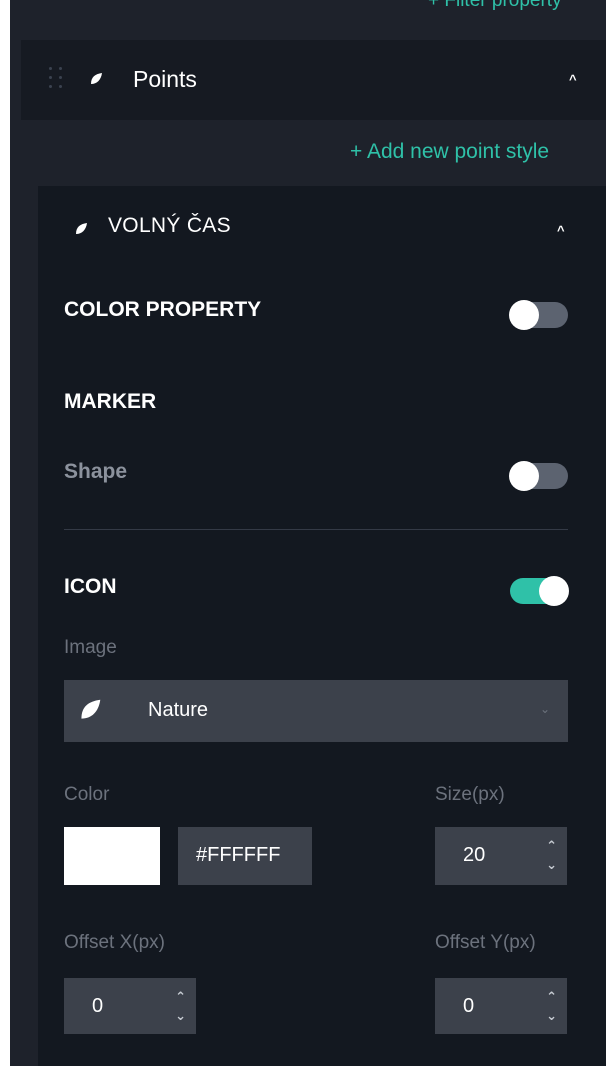  Describe the element at coordinates (316, 529) in the screenshot. I see `divider` at that location.